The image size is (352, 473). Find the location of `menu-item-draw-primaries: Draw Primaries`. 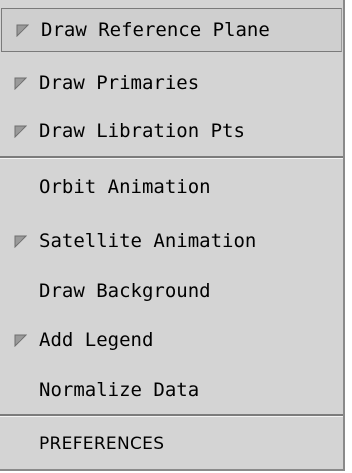

menu-item-draw-primaries: Draw Primaries is located at coordinates (171, 83).